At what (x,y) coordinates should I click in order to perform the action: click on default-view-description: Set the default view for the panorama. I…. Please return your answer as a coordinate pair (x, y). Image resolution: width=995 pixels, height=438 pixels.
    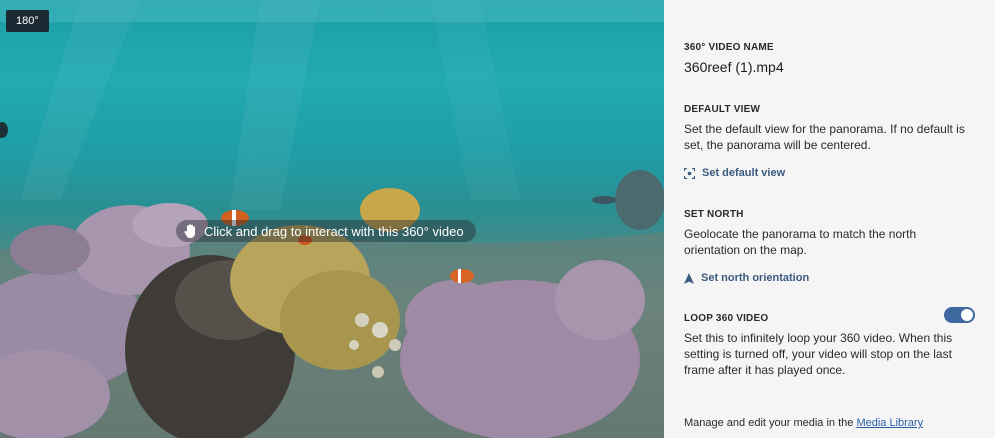
    Looking at the image, I should click on (824, 137).